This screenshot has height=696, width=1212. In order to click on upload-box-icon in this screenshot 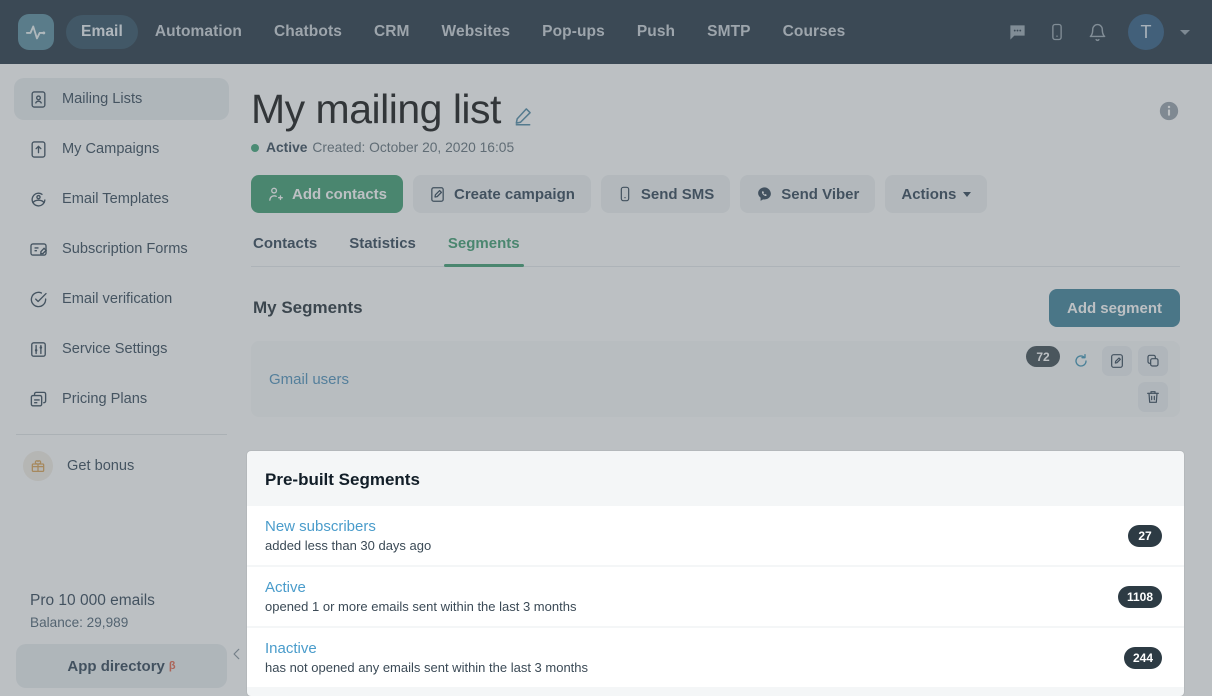, I will do `click(38, 149)`.